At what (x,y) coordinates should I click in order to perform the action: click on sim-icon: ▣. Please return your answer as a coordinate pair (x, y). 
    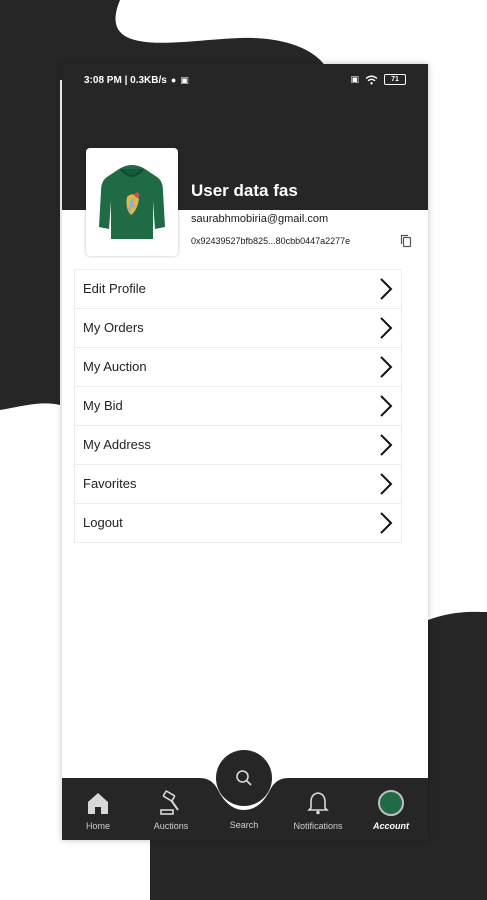
    Looking at the image, I should click on (354, 79).